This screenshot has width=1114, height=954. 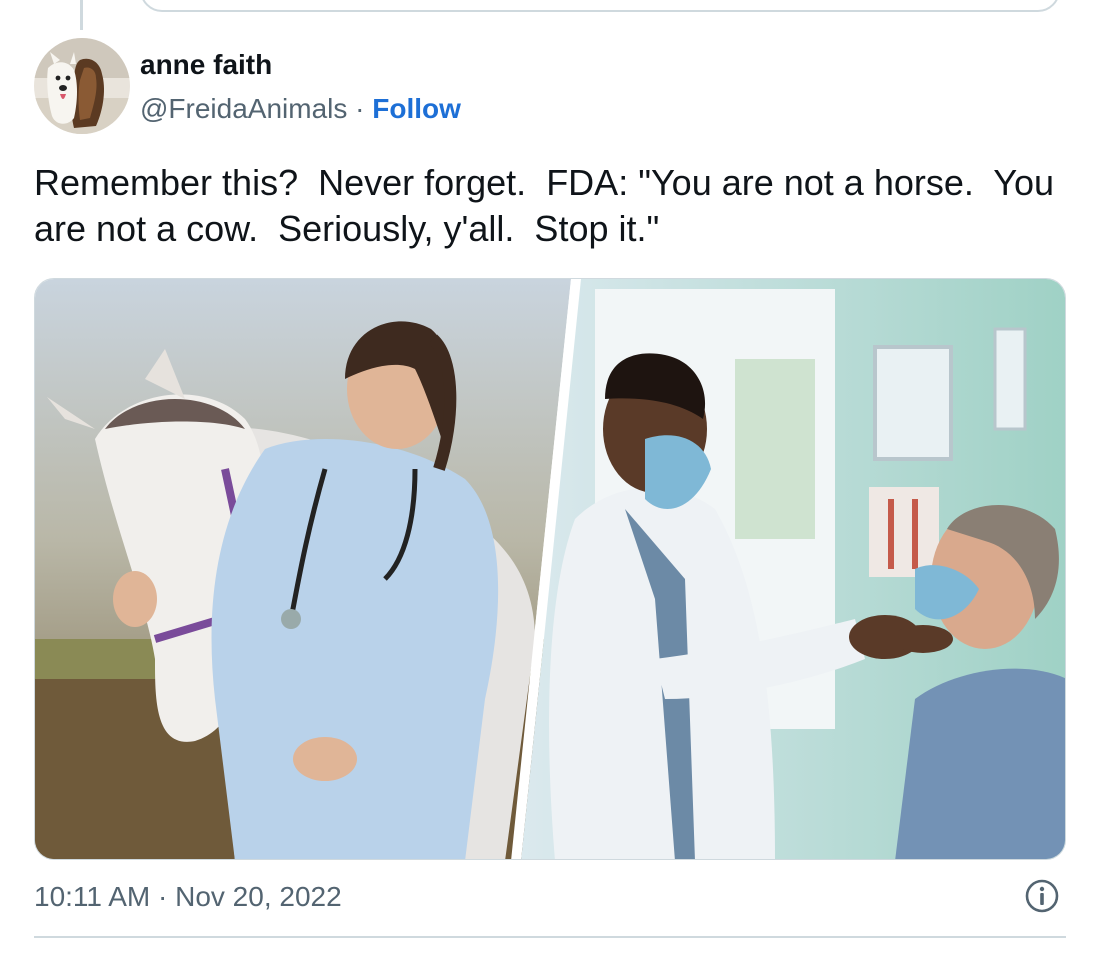 I want to click on dog-avatar-image, so click(x=82, y=86).